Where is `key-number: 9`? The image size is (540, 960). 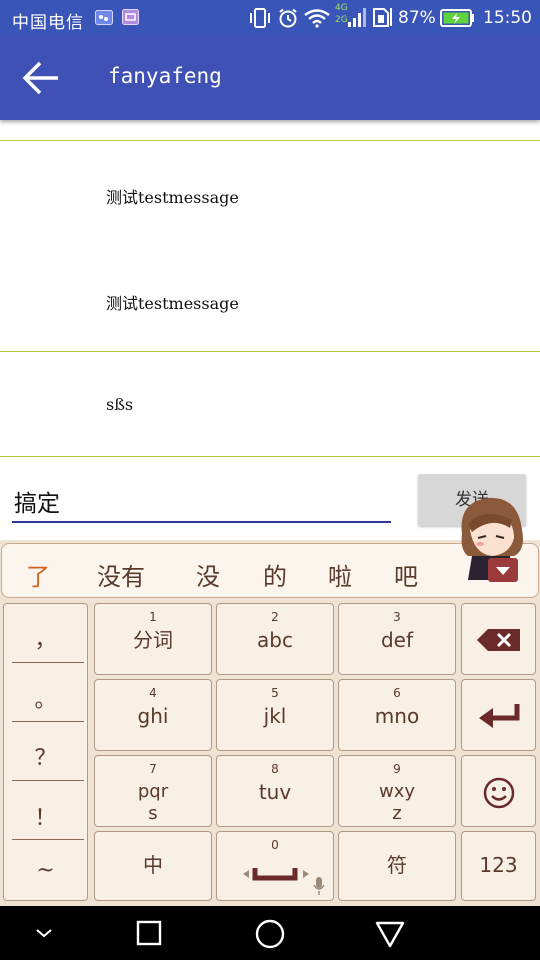
key-number: 9 is located at coordinates (397, 769).